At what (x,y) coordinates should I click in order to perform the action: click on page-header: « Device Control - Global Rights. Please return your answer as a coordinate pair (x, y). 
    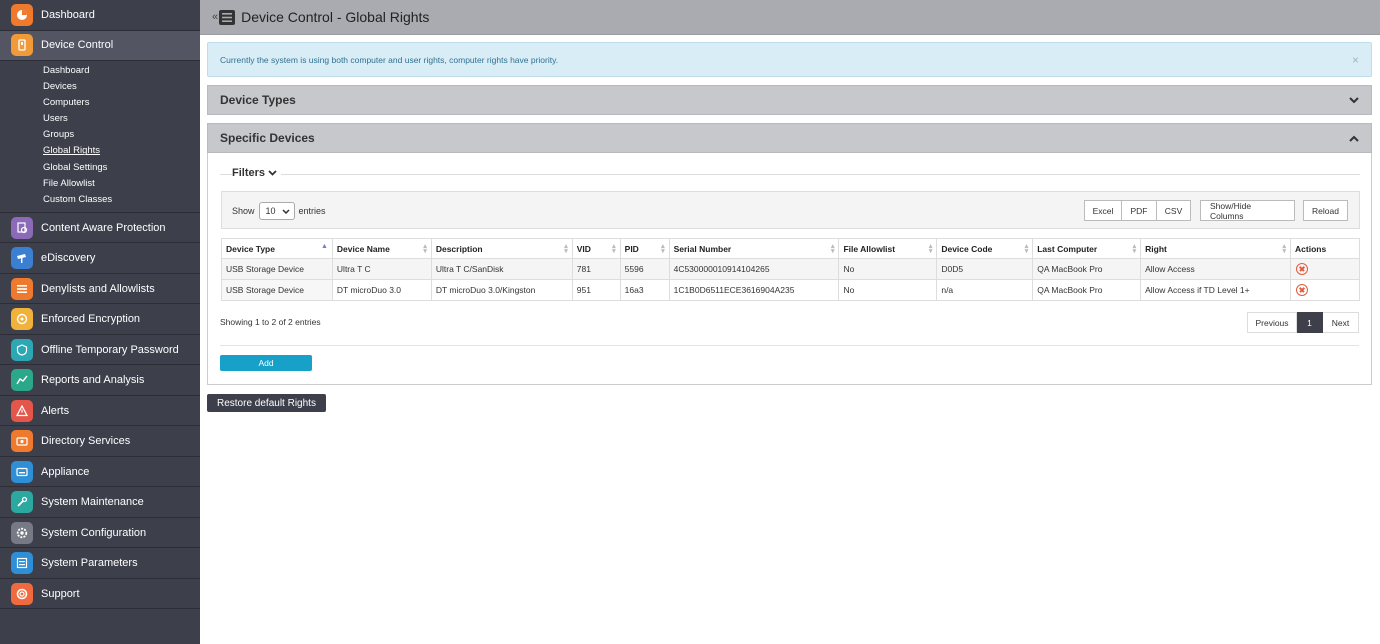
    Looking at the image, I should click on (790, 17).